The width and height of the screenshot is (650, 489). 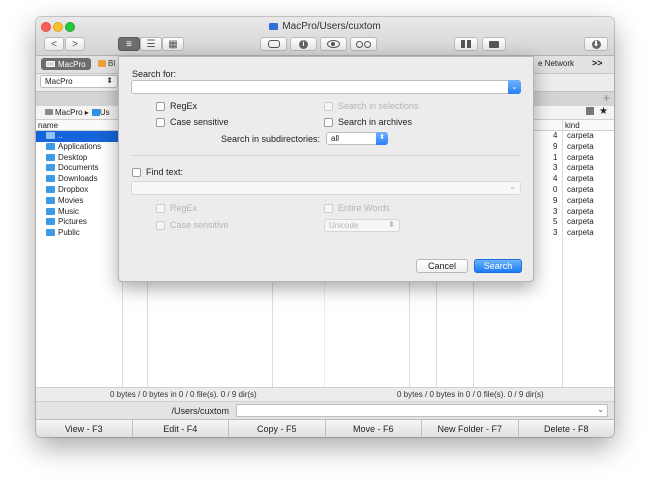 I want to click on detail-view-button: ☰, so click(x=151, y=44).